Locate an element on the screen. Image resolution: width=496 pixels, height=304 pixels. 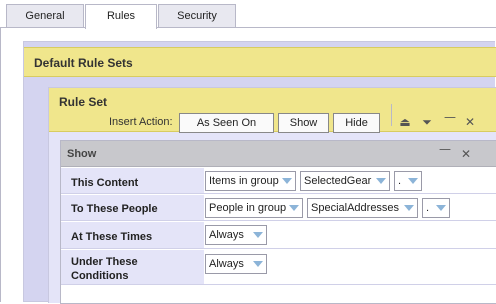
select-value: SelectedGear is located at coordinates (338, 181).